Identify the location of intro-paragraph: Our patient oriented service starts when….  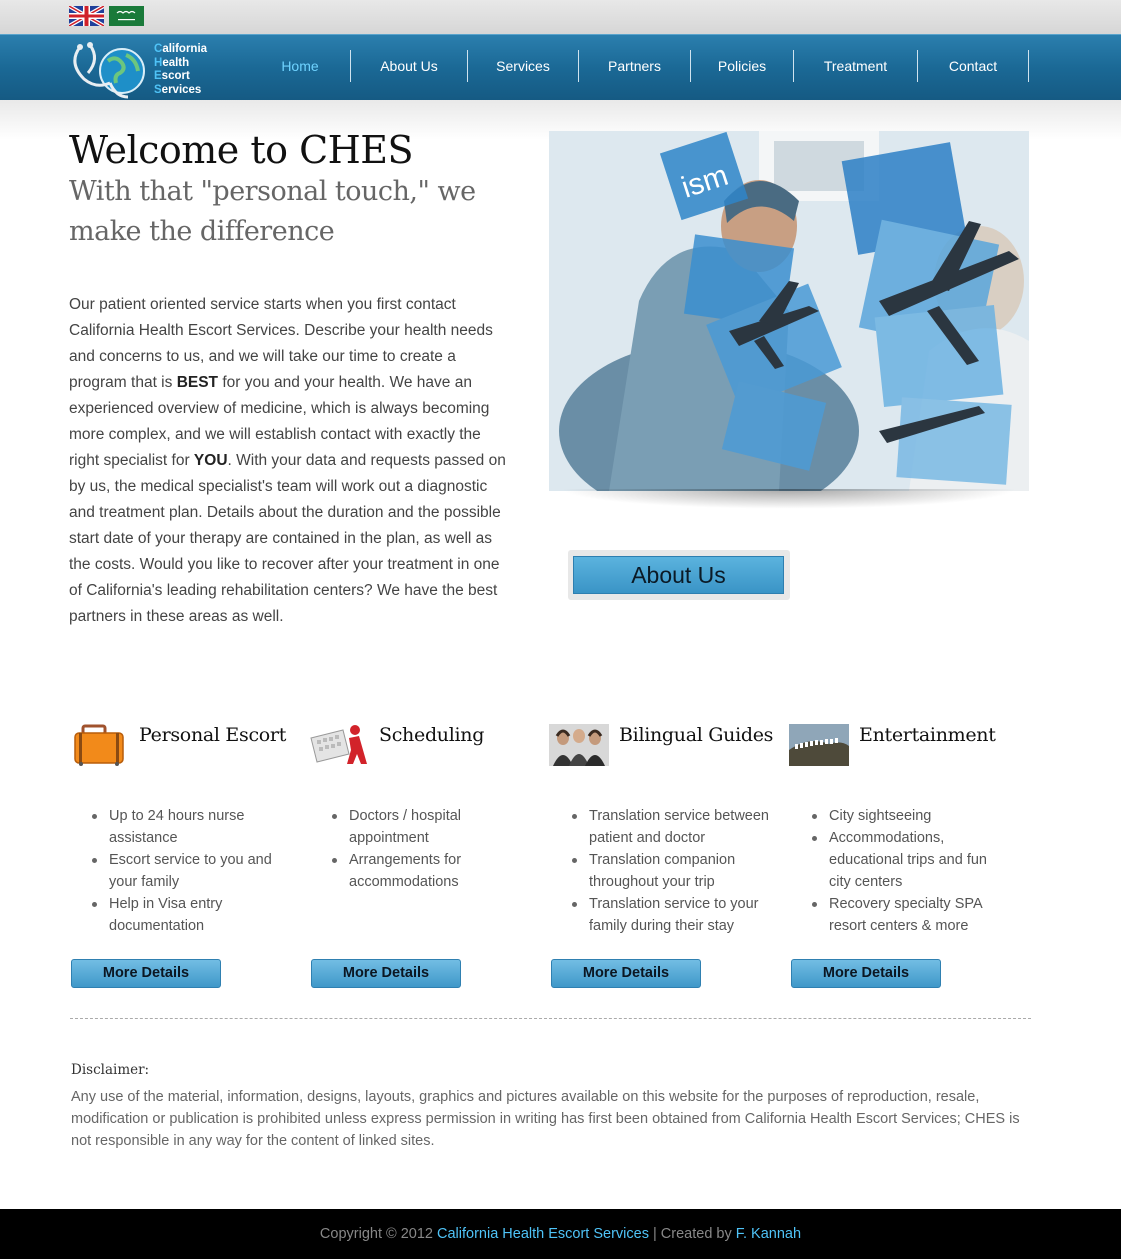
(287, 460).